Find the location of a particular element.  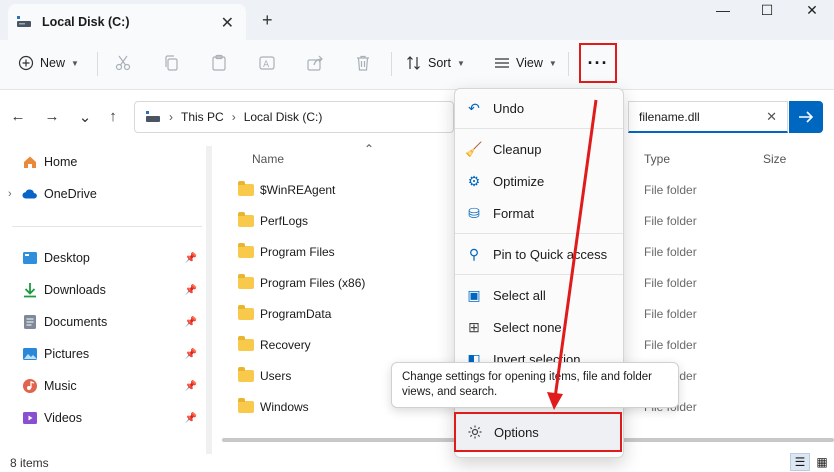

menu-item-cleanup: 🧹 Cleanup is located at coordinates (539, 149).